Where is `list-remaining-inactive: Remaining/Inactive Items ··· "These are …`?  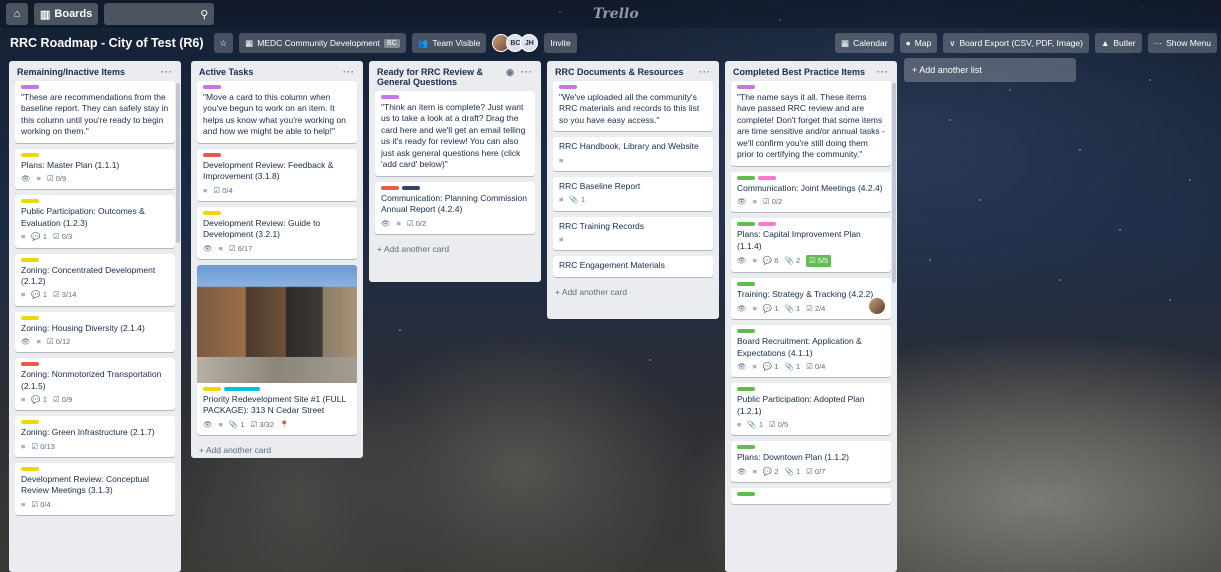
list-remaining-inactive: Remaining/Inactive Items ··· "These are … is located at coordinates (95, 316).